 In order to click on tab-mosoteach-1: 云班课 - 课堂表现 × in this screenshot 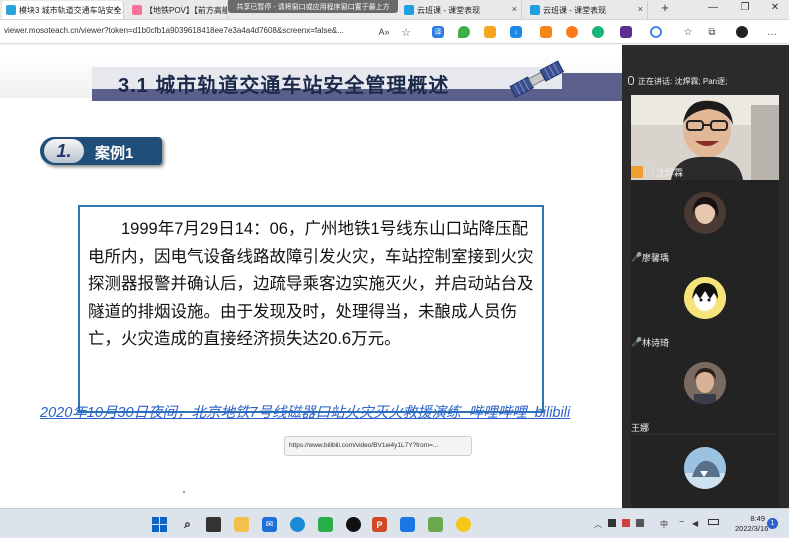, I will do `click(461, 10)`.